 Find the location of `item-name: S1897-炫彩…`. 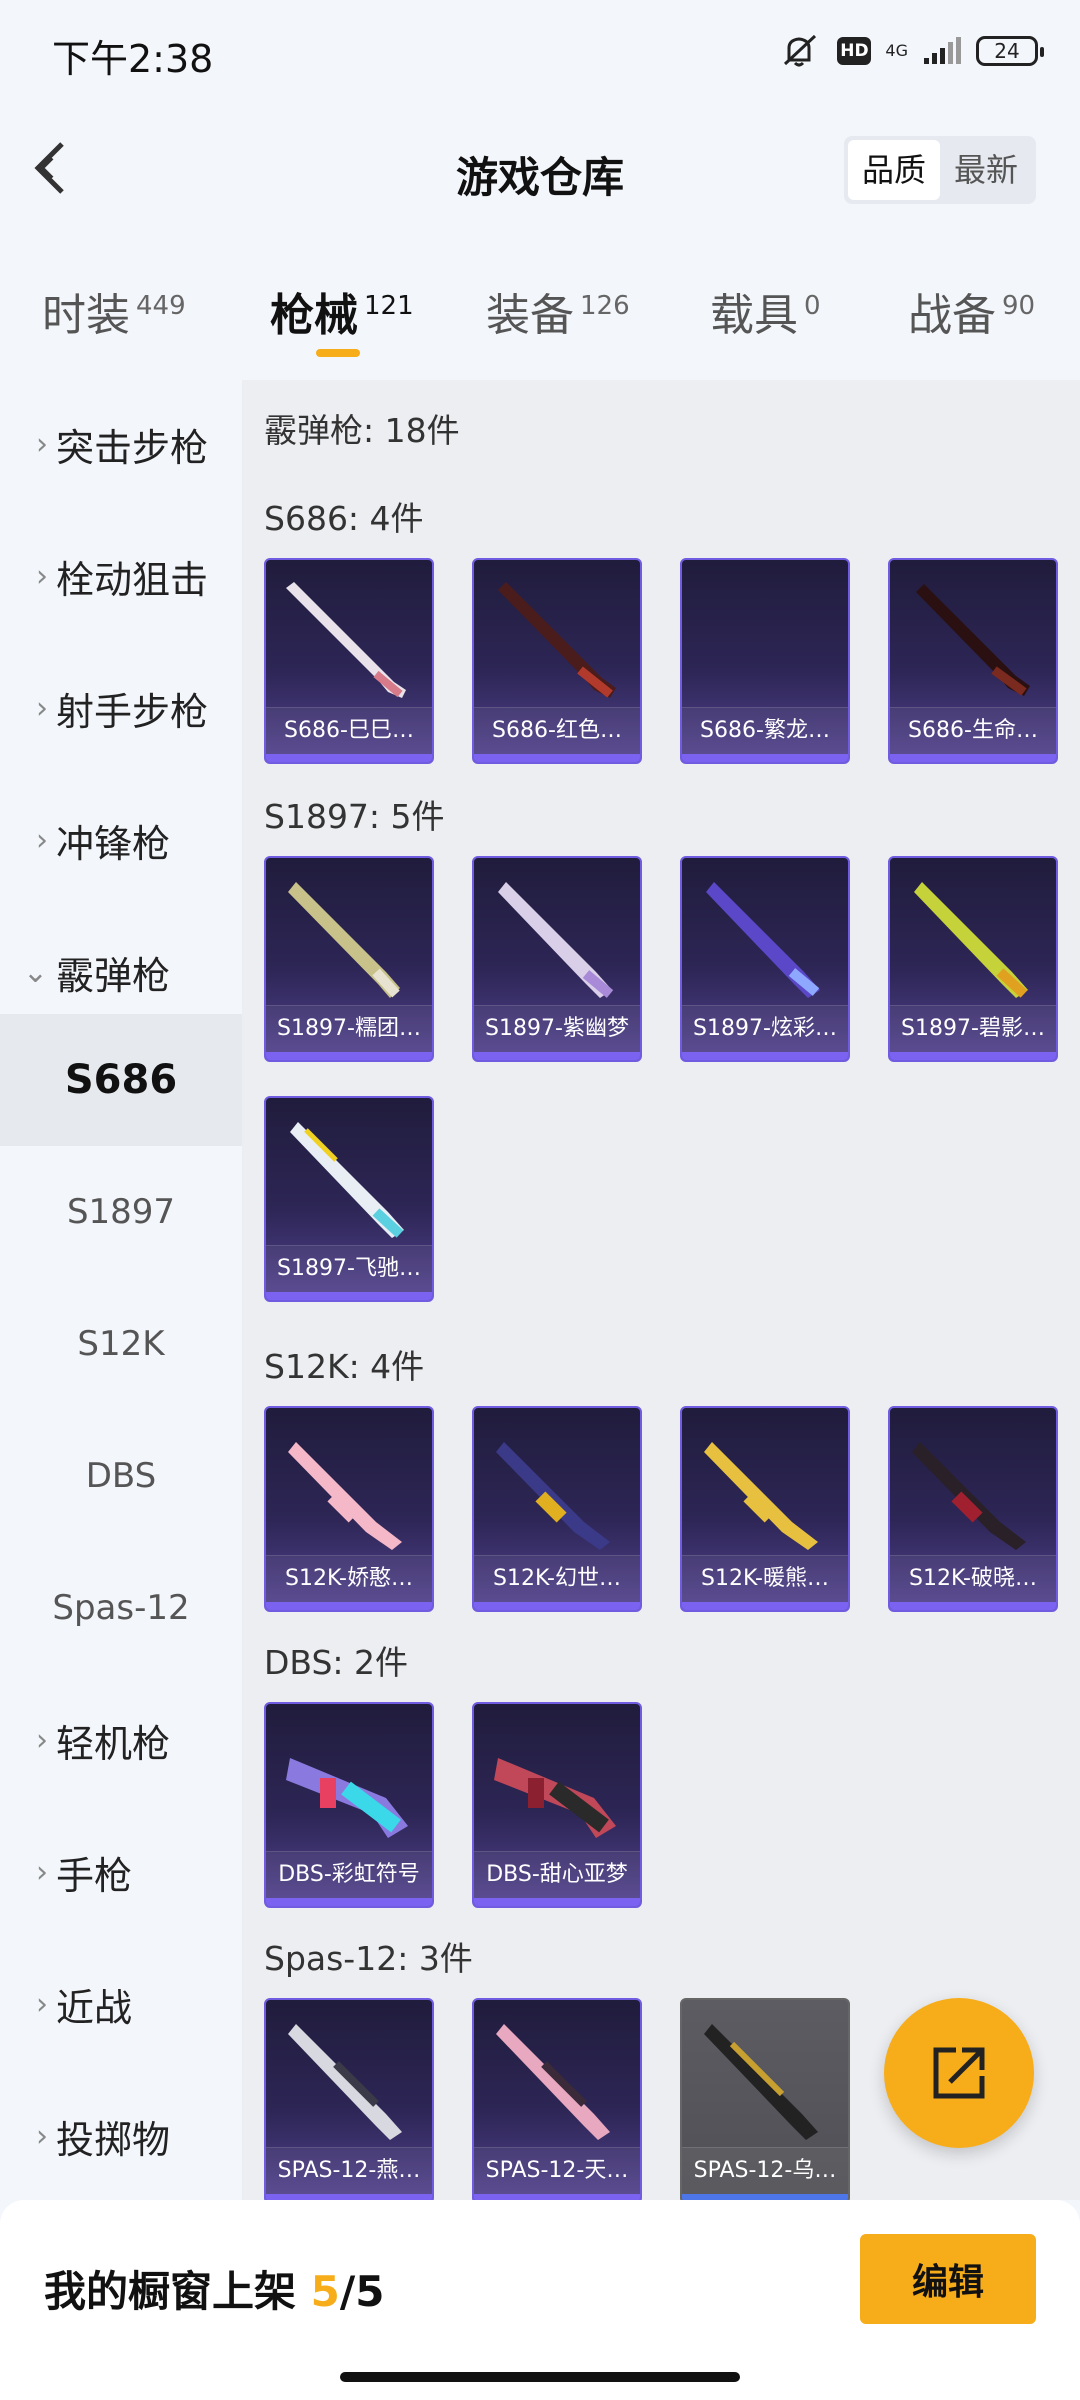

item-name: S1897-炫彩… is located at coordinates (765, 1028).